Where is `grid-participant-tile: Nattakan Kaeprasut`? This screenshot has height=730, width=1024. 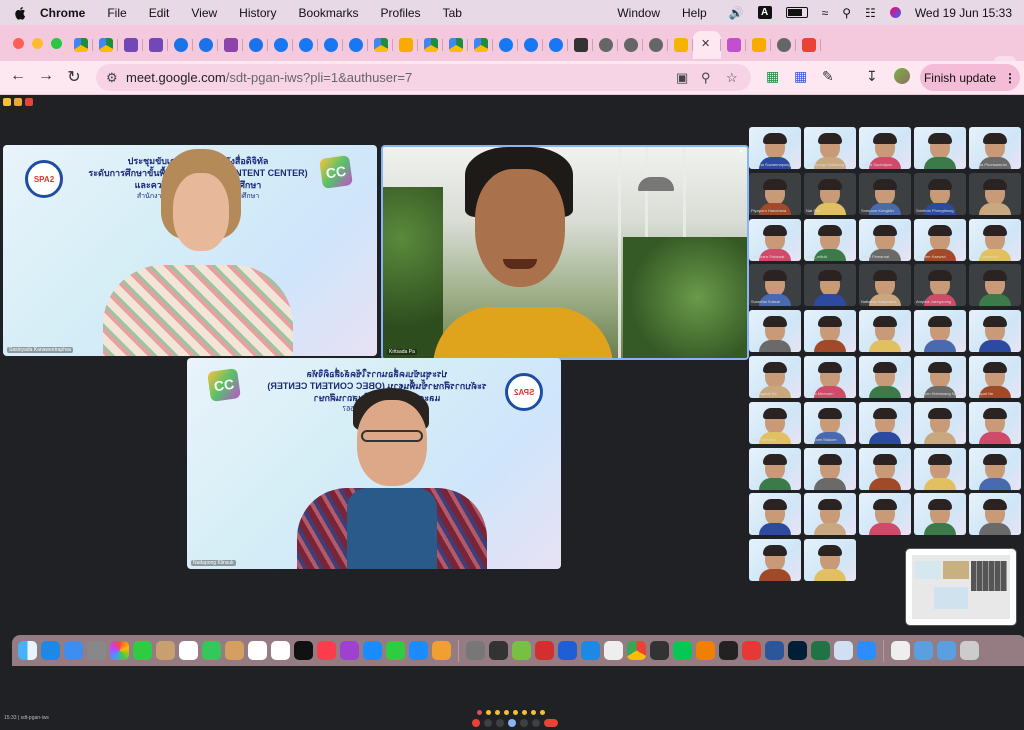
grid-participant-tile: Nattakan Kaeprasut is located at coordinates (885, 285).